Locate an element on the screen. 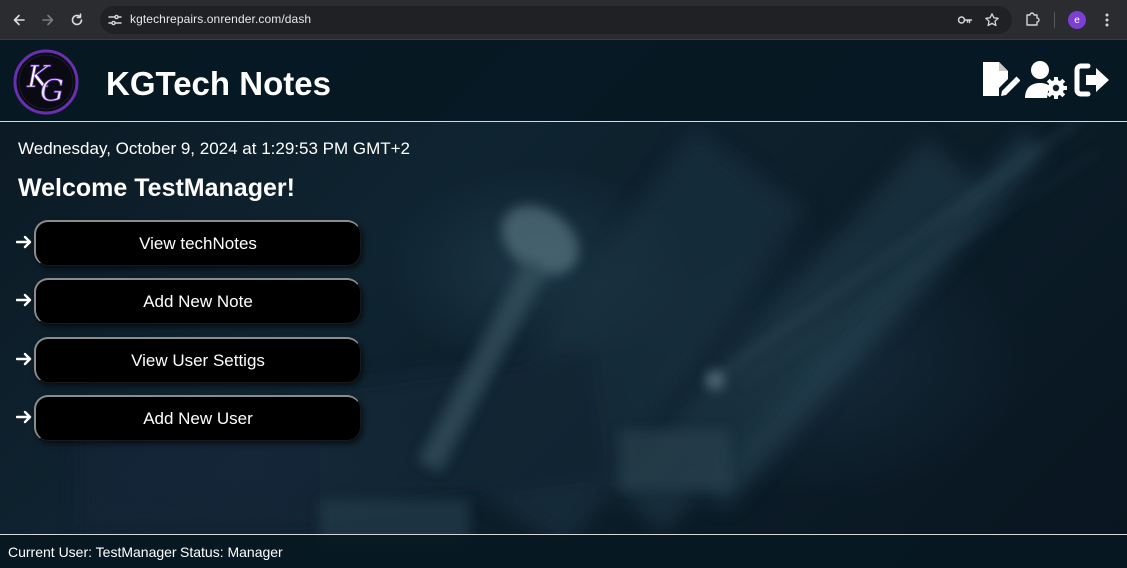 The width and height of the screenshot is (1127, 568). dash-link-row: View techNotes is located at coordinates (191, 243).